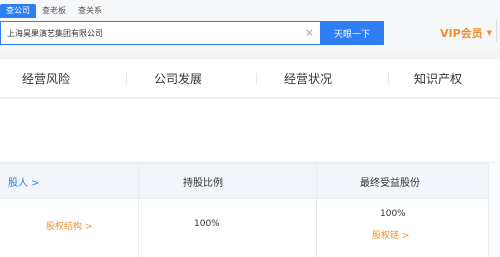 Image resolution: width=500 pixels, height=257 pixels. I want to click on caret-down-icon: ▼, so click(489, 33).